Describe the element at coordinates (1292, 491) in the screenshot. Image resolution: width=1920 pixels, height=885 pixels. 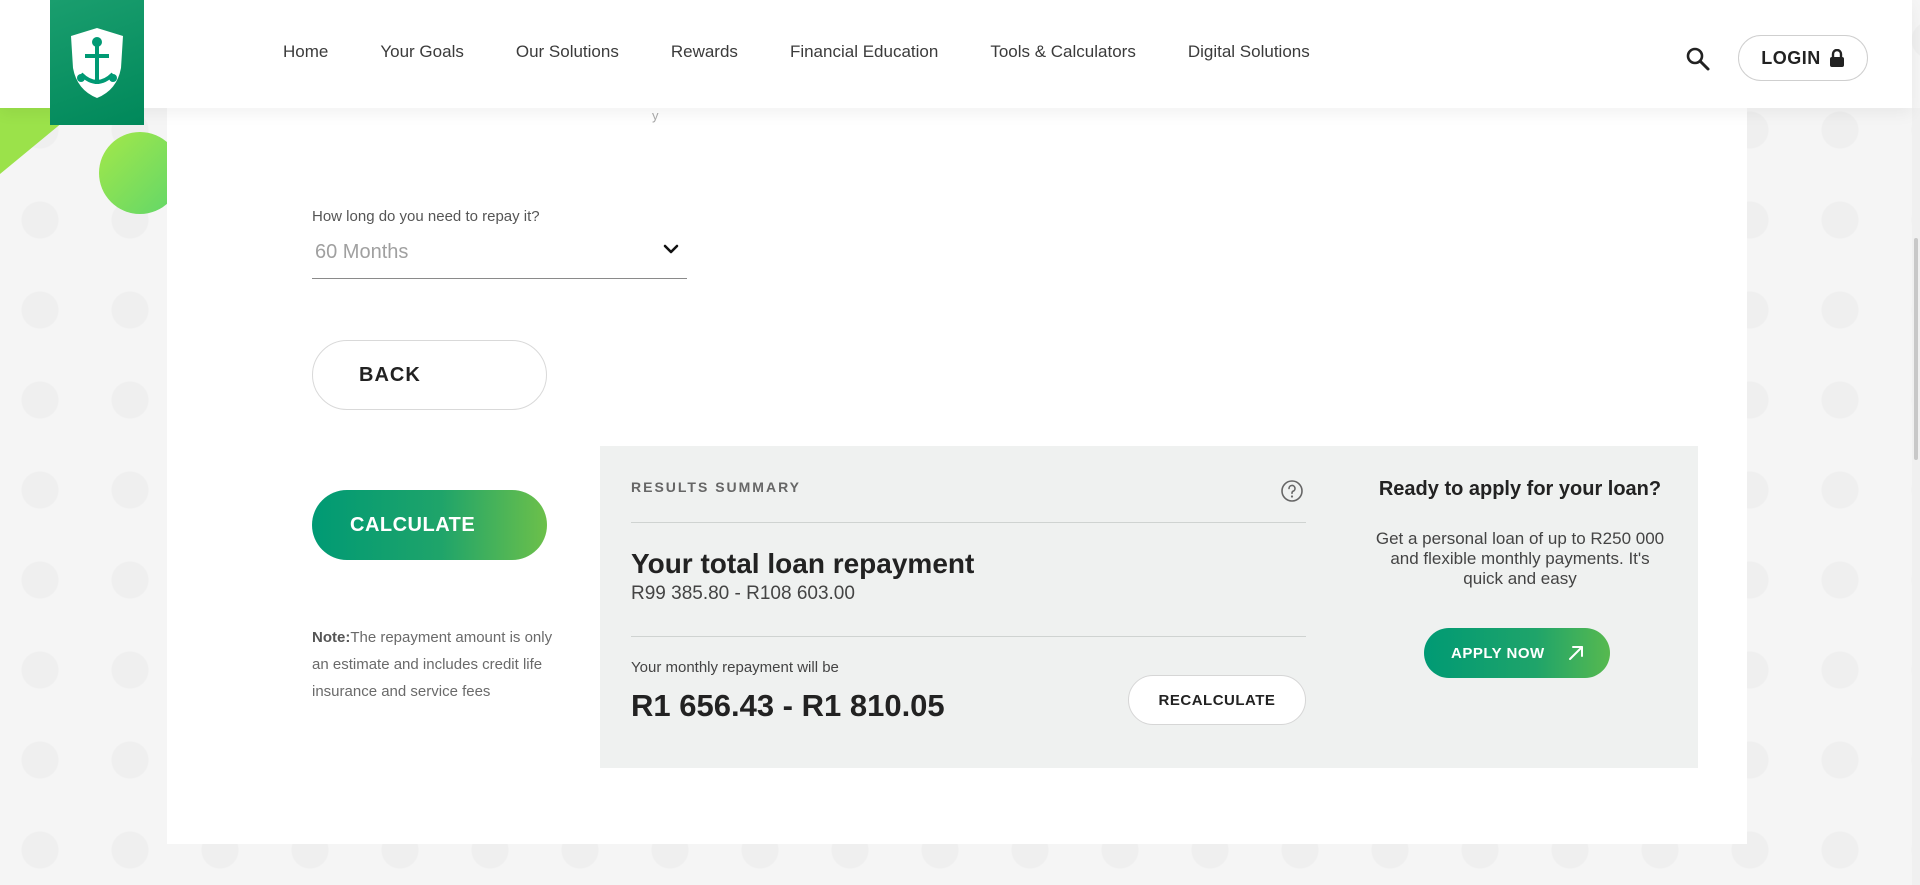
I see `help-icon` at that location.